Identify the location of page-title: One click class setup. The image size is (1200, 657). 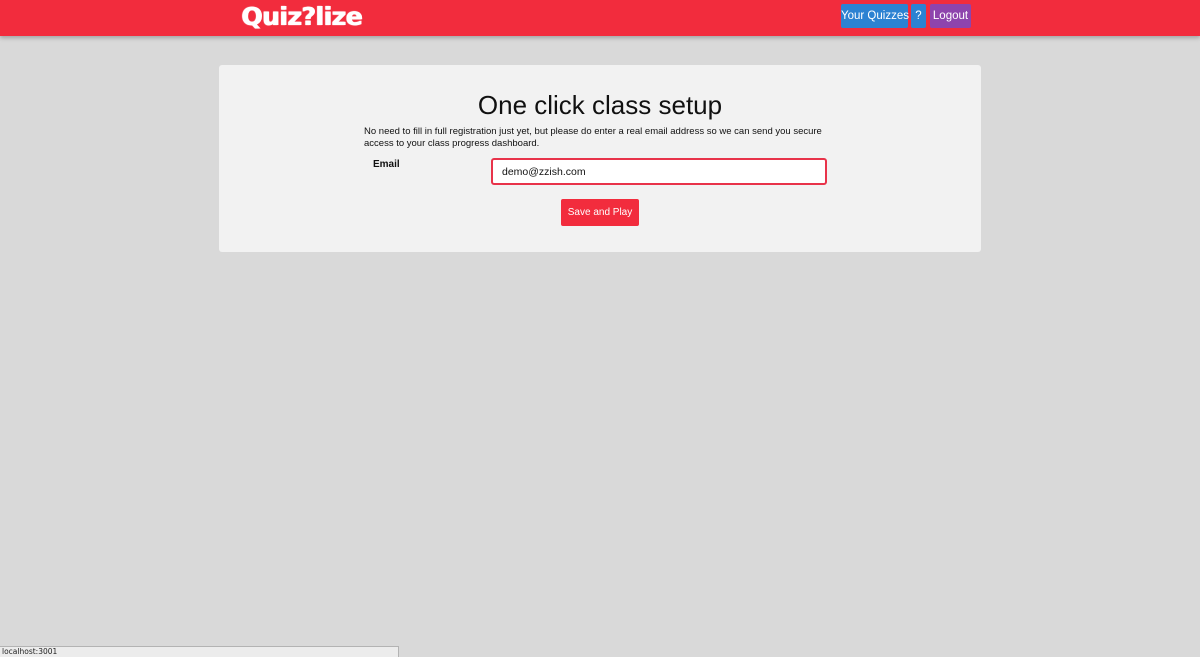
(600, 105).